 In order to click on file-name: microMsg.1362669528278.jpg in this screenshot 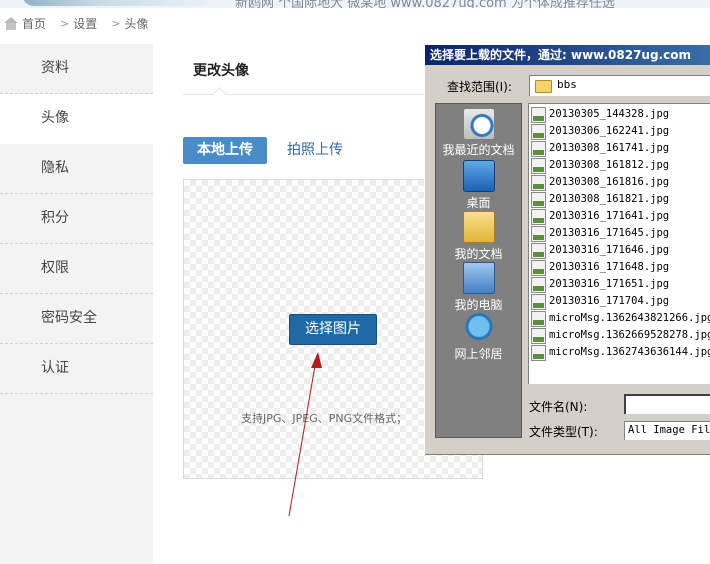, I will do `click(629, 335)`.